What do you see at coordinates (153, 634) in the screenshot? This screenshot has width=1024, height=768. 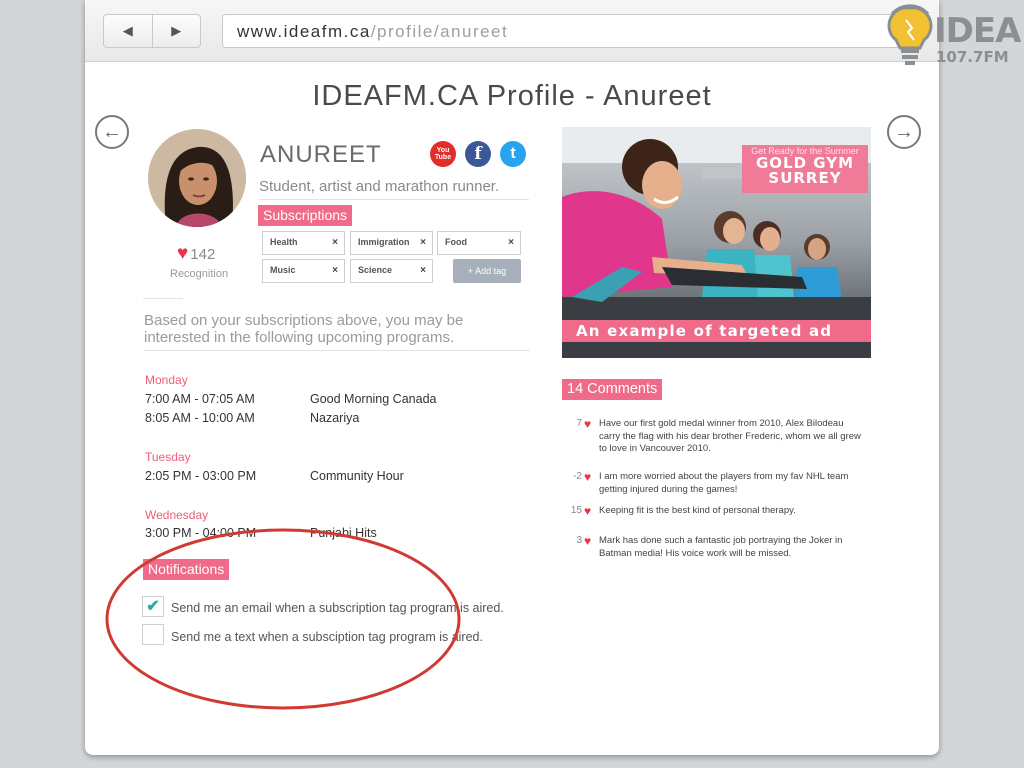 I see `text-notification-checkbox` at bounding box center [153, 634].